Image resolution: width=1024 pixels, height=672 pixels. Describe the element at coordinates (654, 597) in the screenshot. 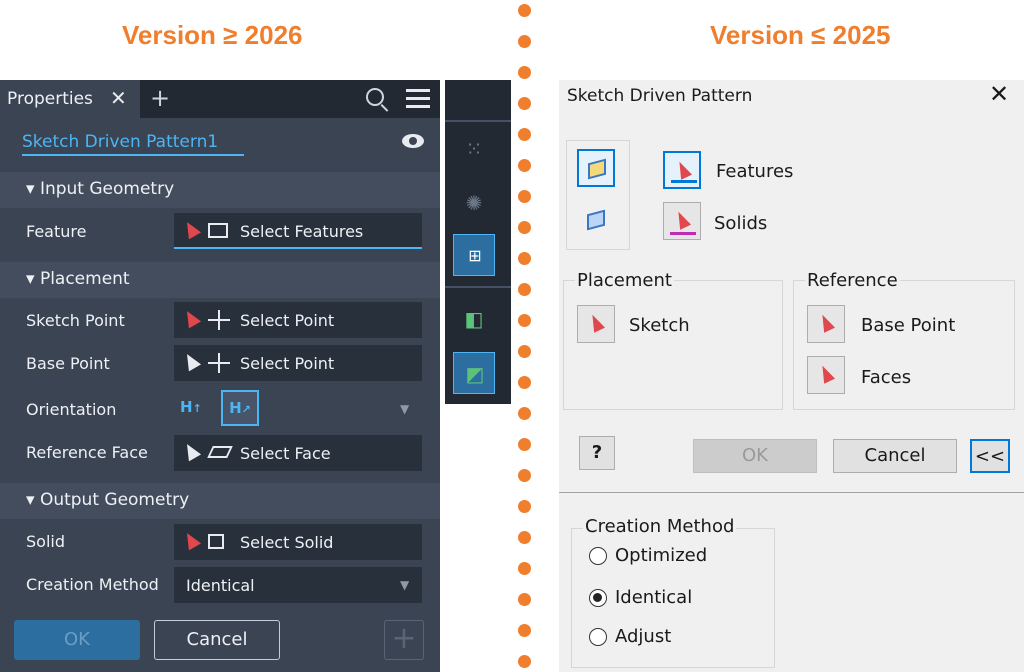

I see `identical-label: Identical` at that location.